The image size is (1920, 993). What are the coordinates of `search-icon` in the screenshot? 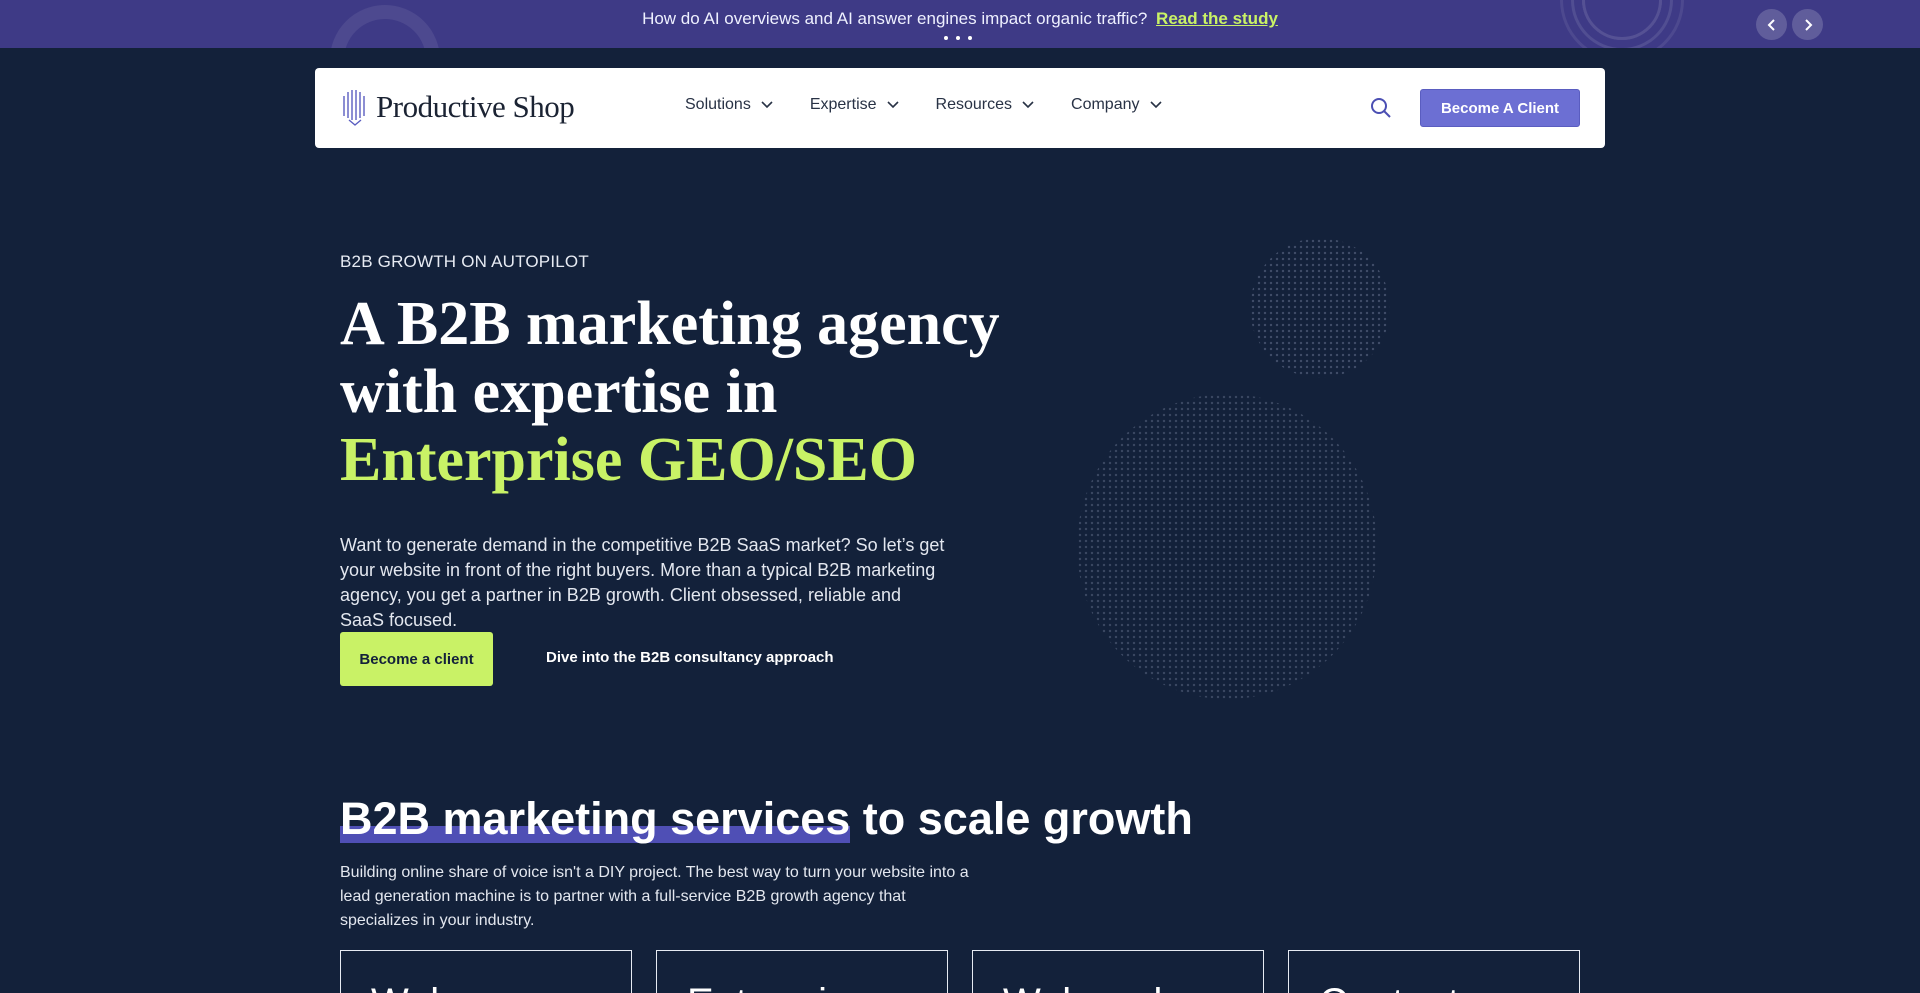 It's located at (1381, 108).